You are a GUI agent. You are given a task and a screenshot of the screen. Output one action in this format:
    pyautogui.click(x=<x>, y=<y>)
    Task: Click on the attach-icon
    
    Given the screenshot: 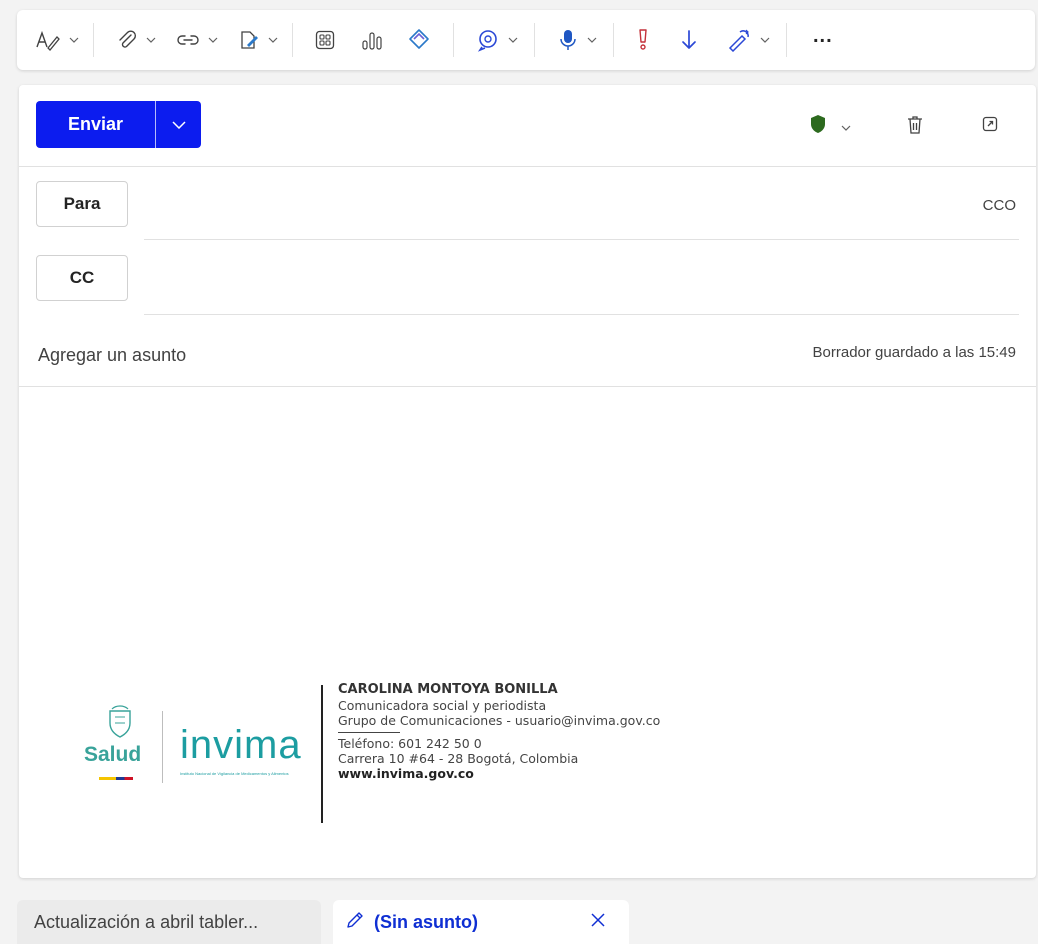 What is the action you would take?
    pyautogui.click(x=127, y=40)
    